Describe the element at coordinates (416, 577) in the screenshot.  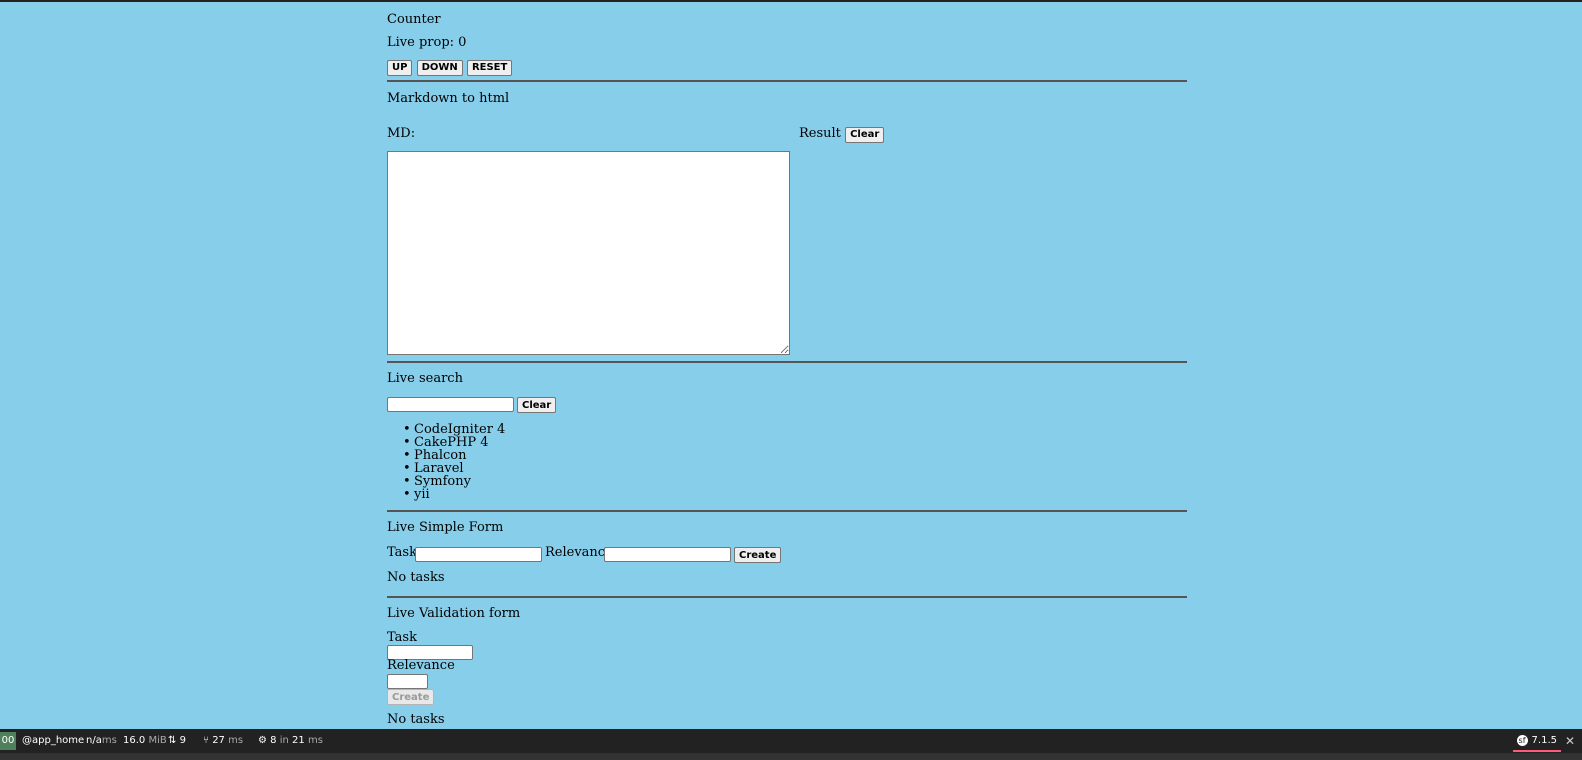
I see `no-tasks-text: No tasks` at that location.